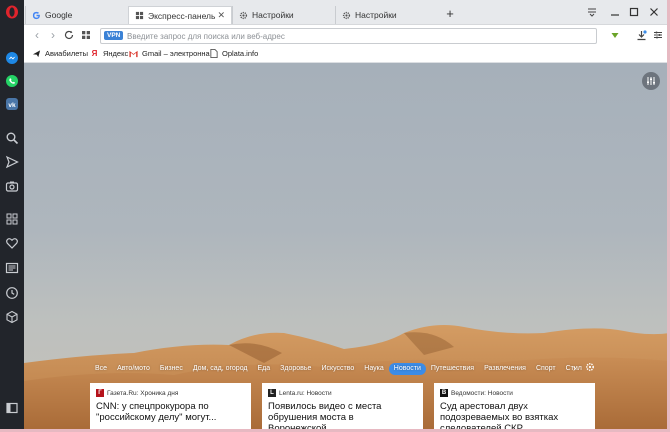 This screenshot has width=670, height=432. Describe the element at coordinates (116, 53) in the screenshot. I see `bookmark-label: Яндекс` at that location.